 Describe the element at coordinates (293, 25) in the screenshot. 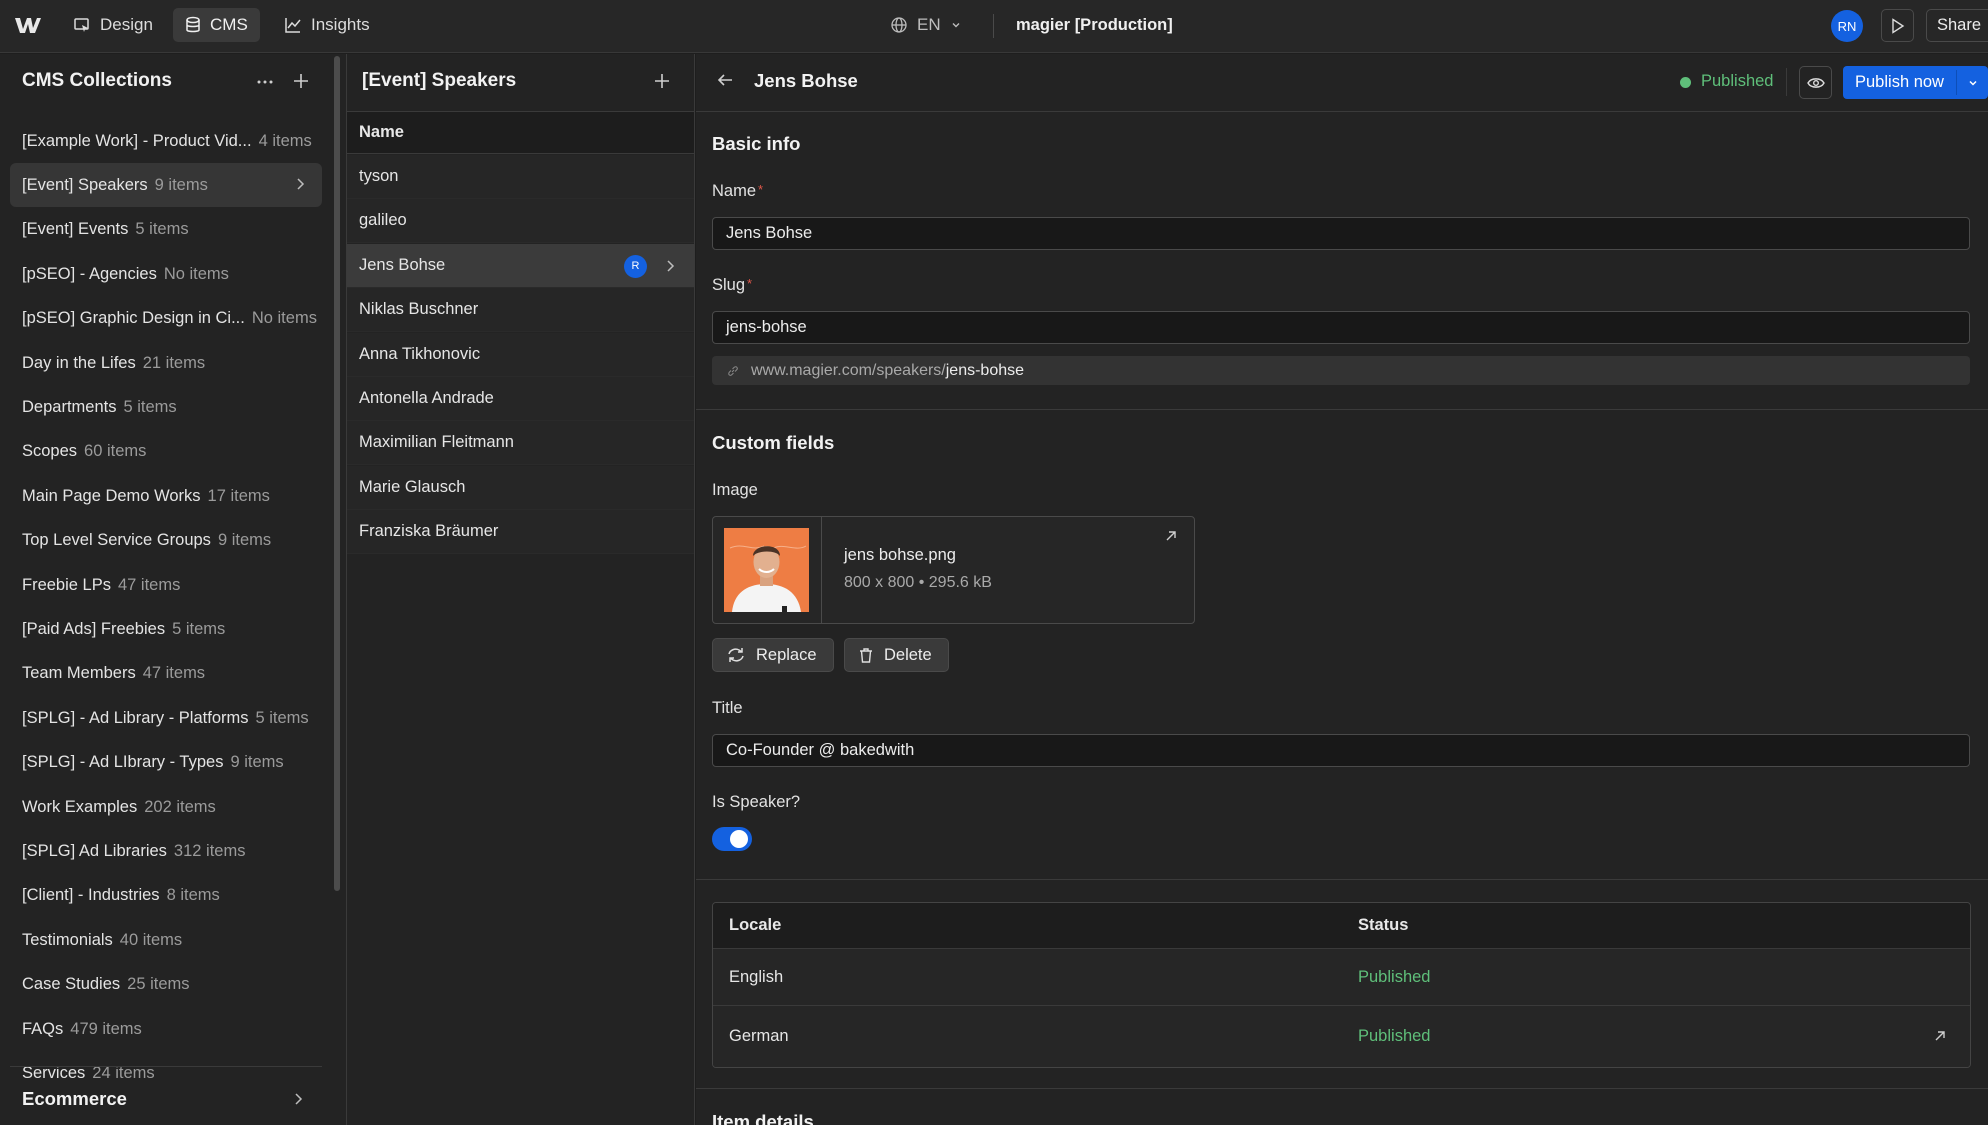

I see `chart-icon` at that location.